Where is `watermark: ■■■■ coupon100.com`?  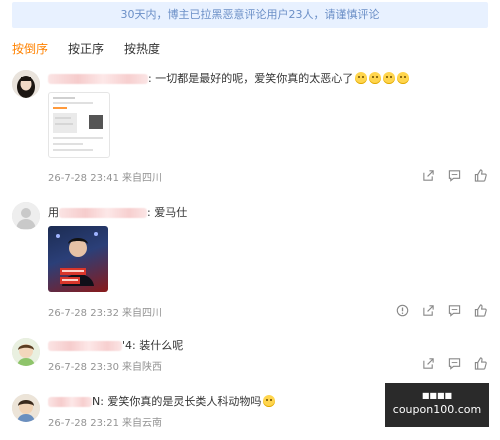
watermark: ■■■■ coupon100.com is located at coordinates (437, 405).